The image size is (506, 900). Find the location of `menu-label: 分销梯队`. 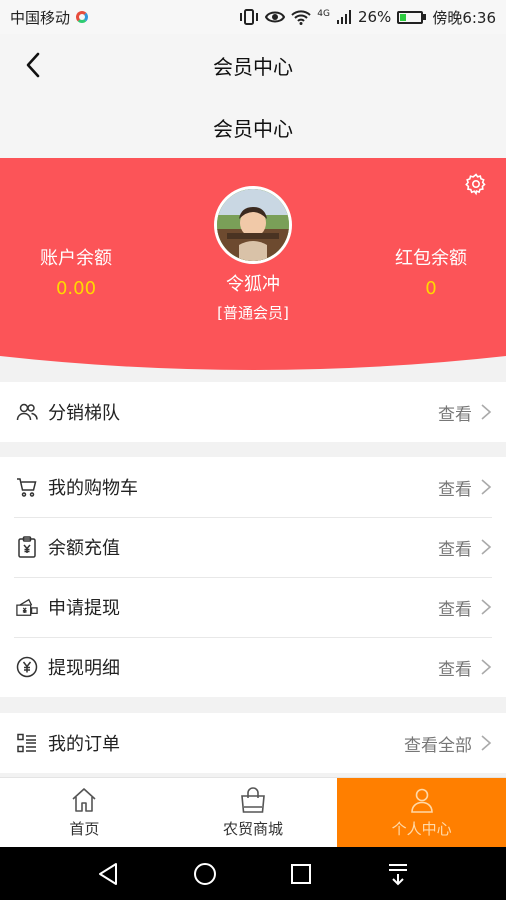

menu-label: 分销梯队 is located at coordinates (84, 413).